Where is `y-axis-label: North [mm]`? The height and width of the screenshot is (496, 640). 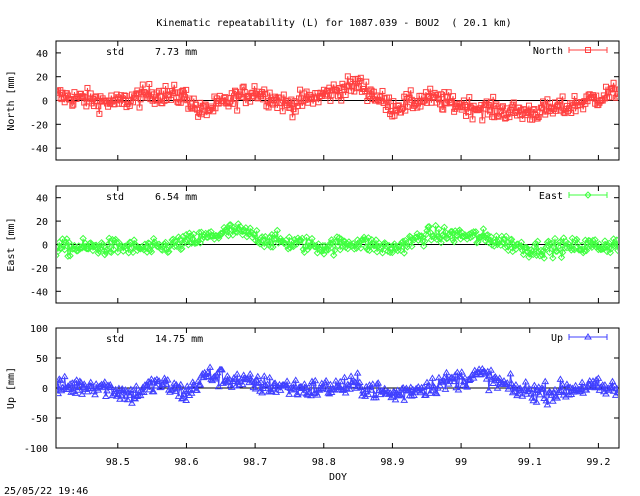
y-axis-label: North [mm] is located at coordinates (11, 100).